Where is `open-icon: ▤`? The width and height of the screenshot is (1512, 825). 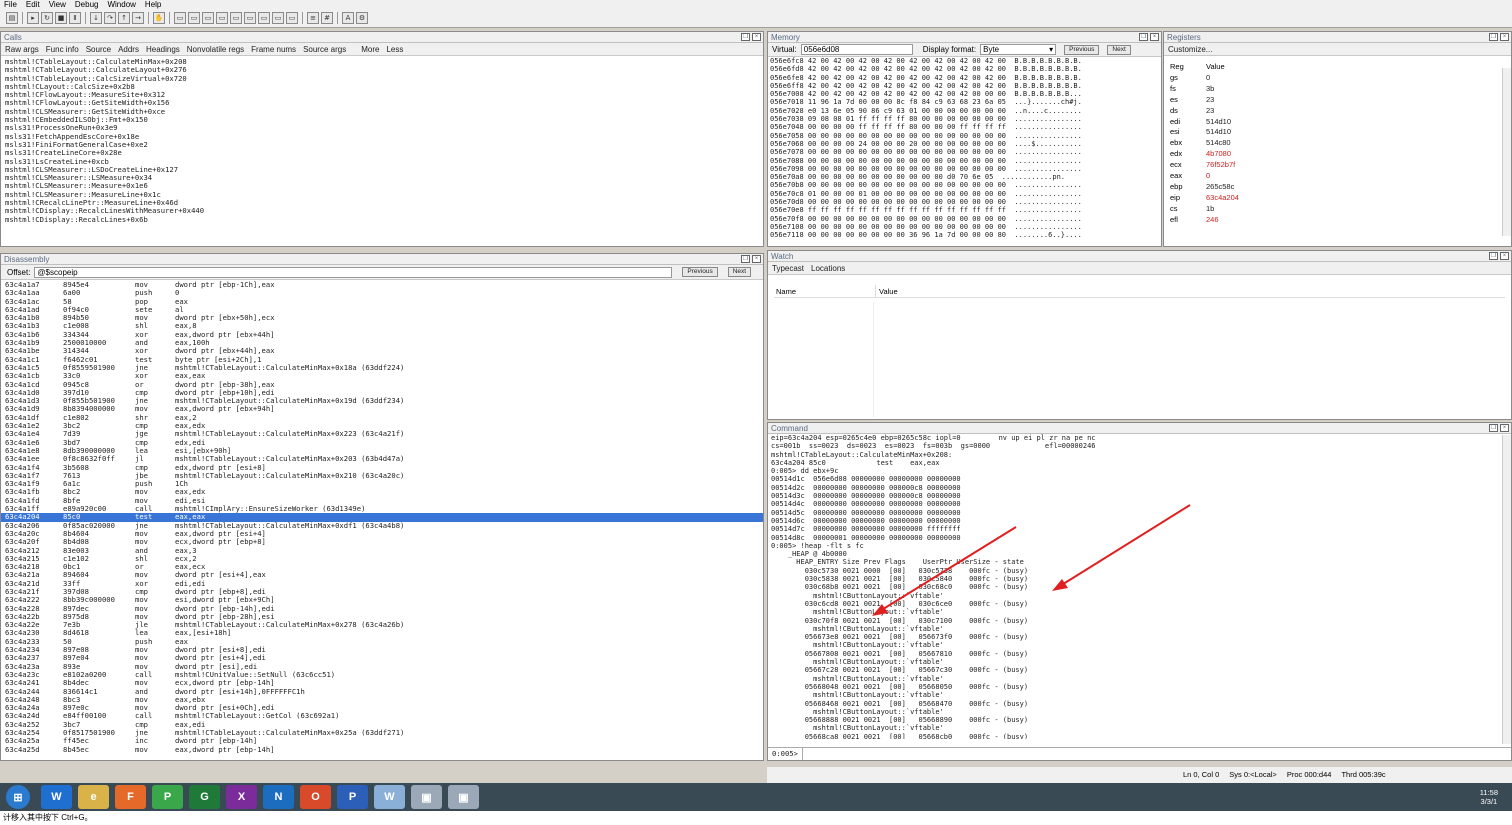 open-icon: ▤ is located at coordinates (12, 18).